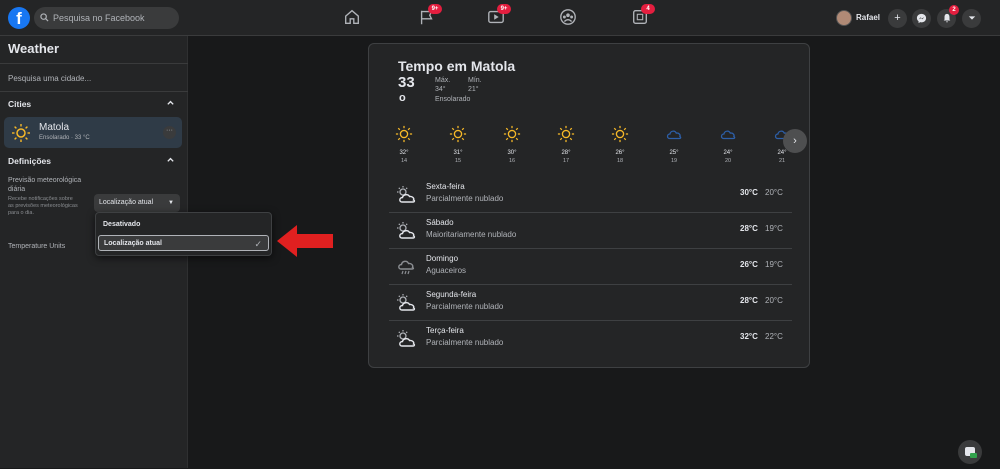 The height and width of the screenshot is (469, 1000). Describe the element at coordinates (844, 18) in the screenshot. I see `avatar` at that location.